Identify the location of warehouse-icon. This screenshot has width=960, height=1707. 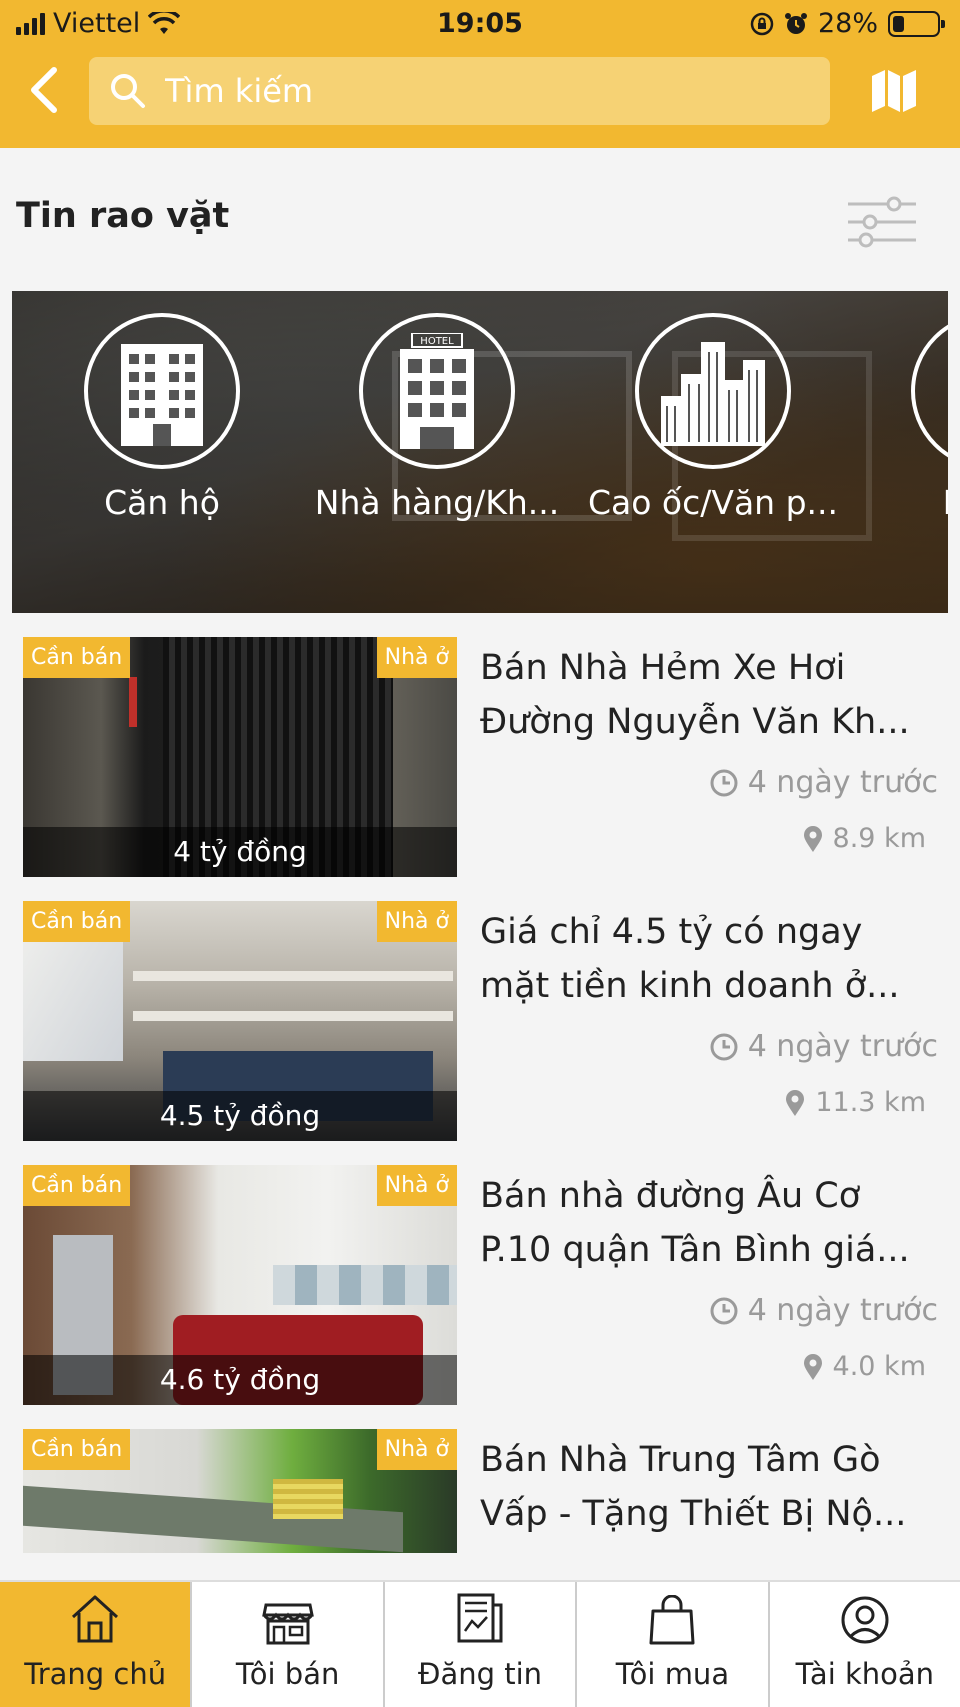
(946, 391).